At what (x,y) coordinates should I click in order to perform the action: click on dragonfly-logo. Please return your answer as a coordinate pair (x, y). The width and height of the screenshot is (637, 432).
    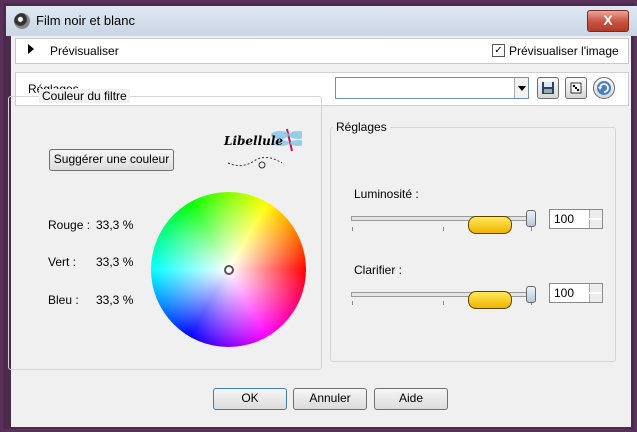
    Looking at the image, I should click on (264, 148).